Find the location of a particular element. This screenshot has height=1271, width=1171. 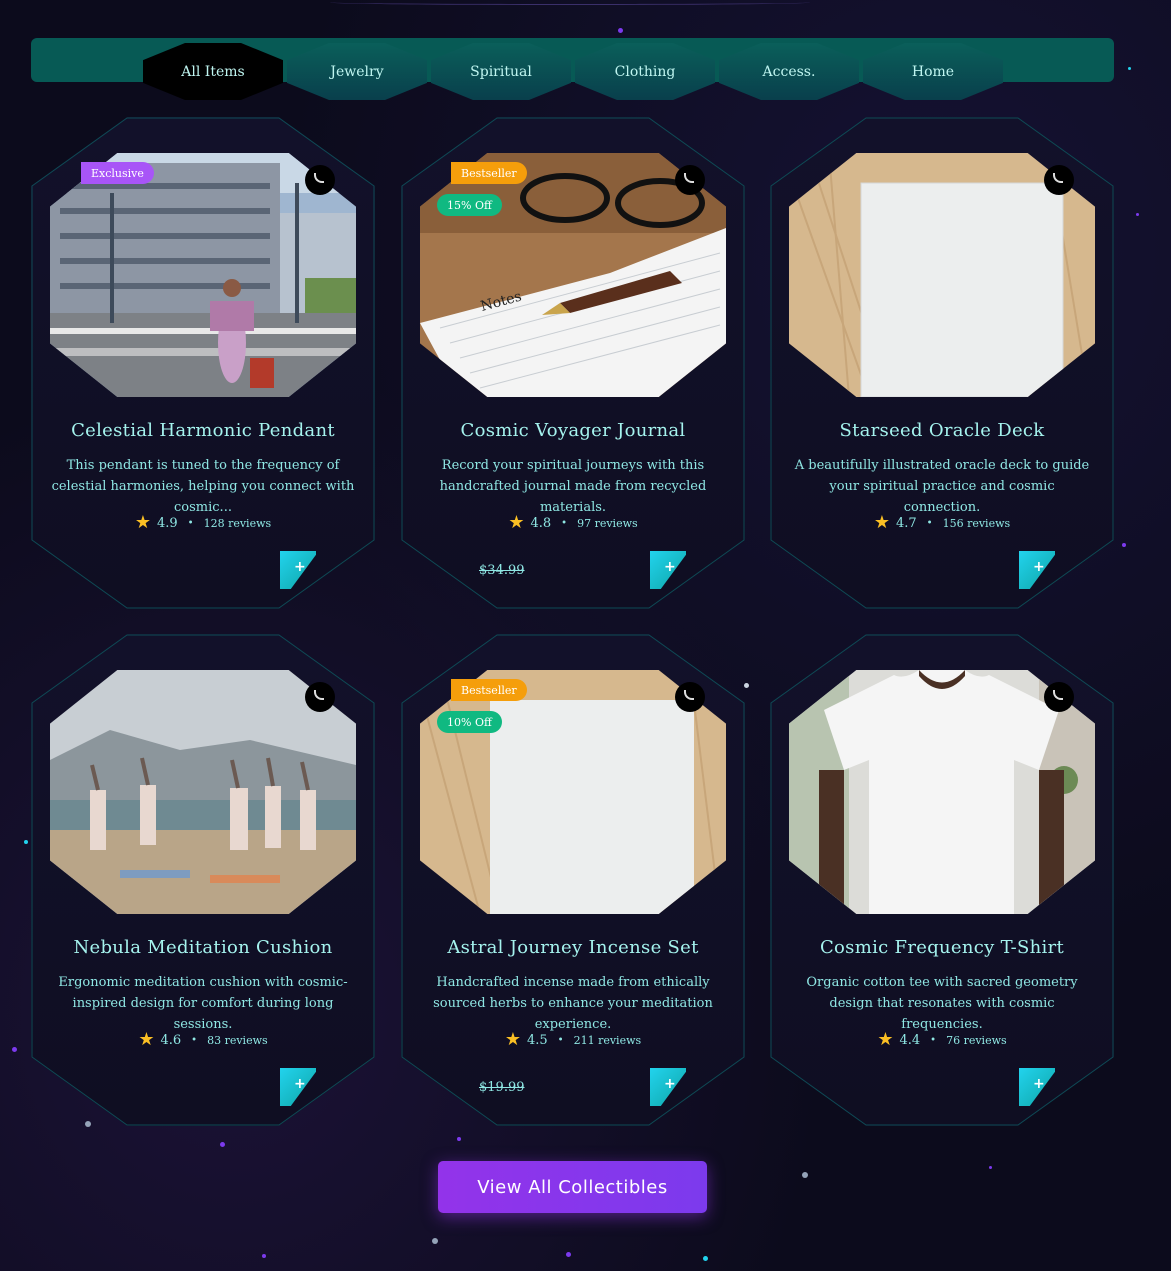

product-title: Cosmic Frequency T-Shirt is located at coordinates (942, 947).